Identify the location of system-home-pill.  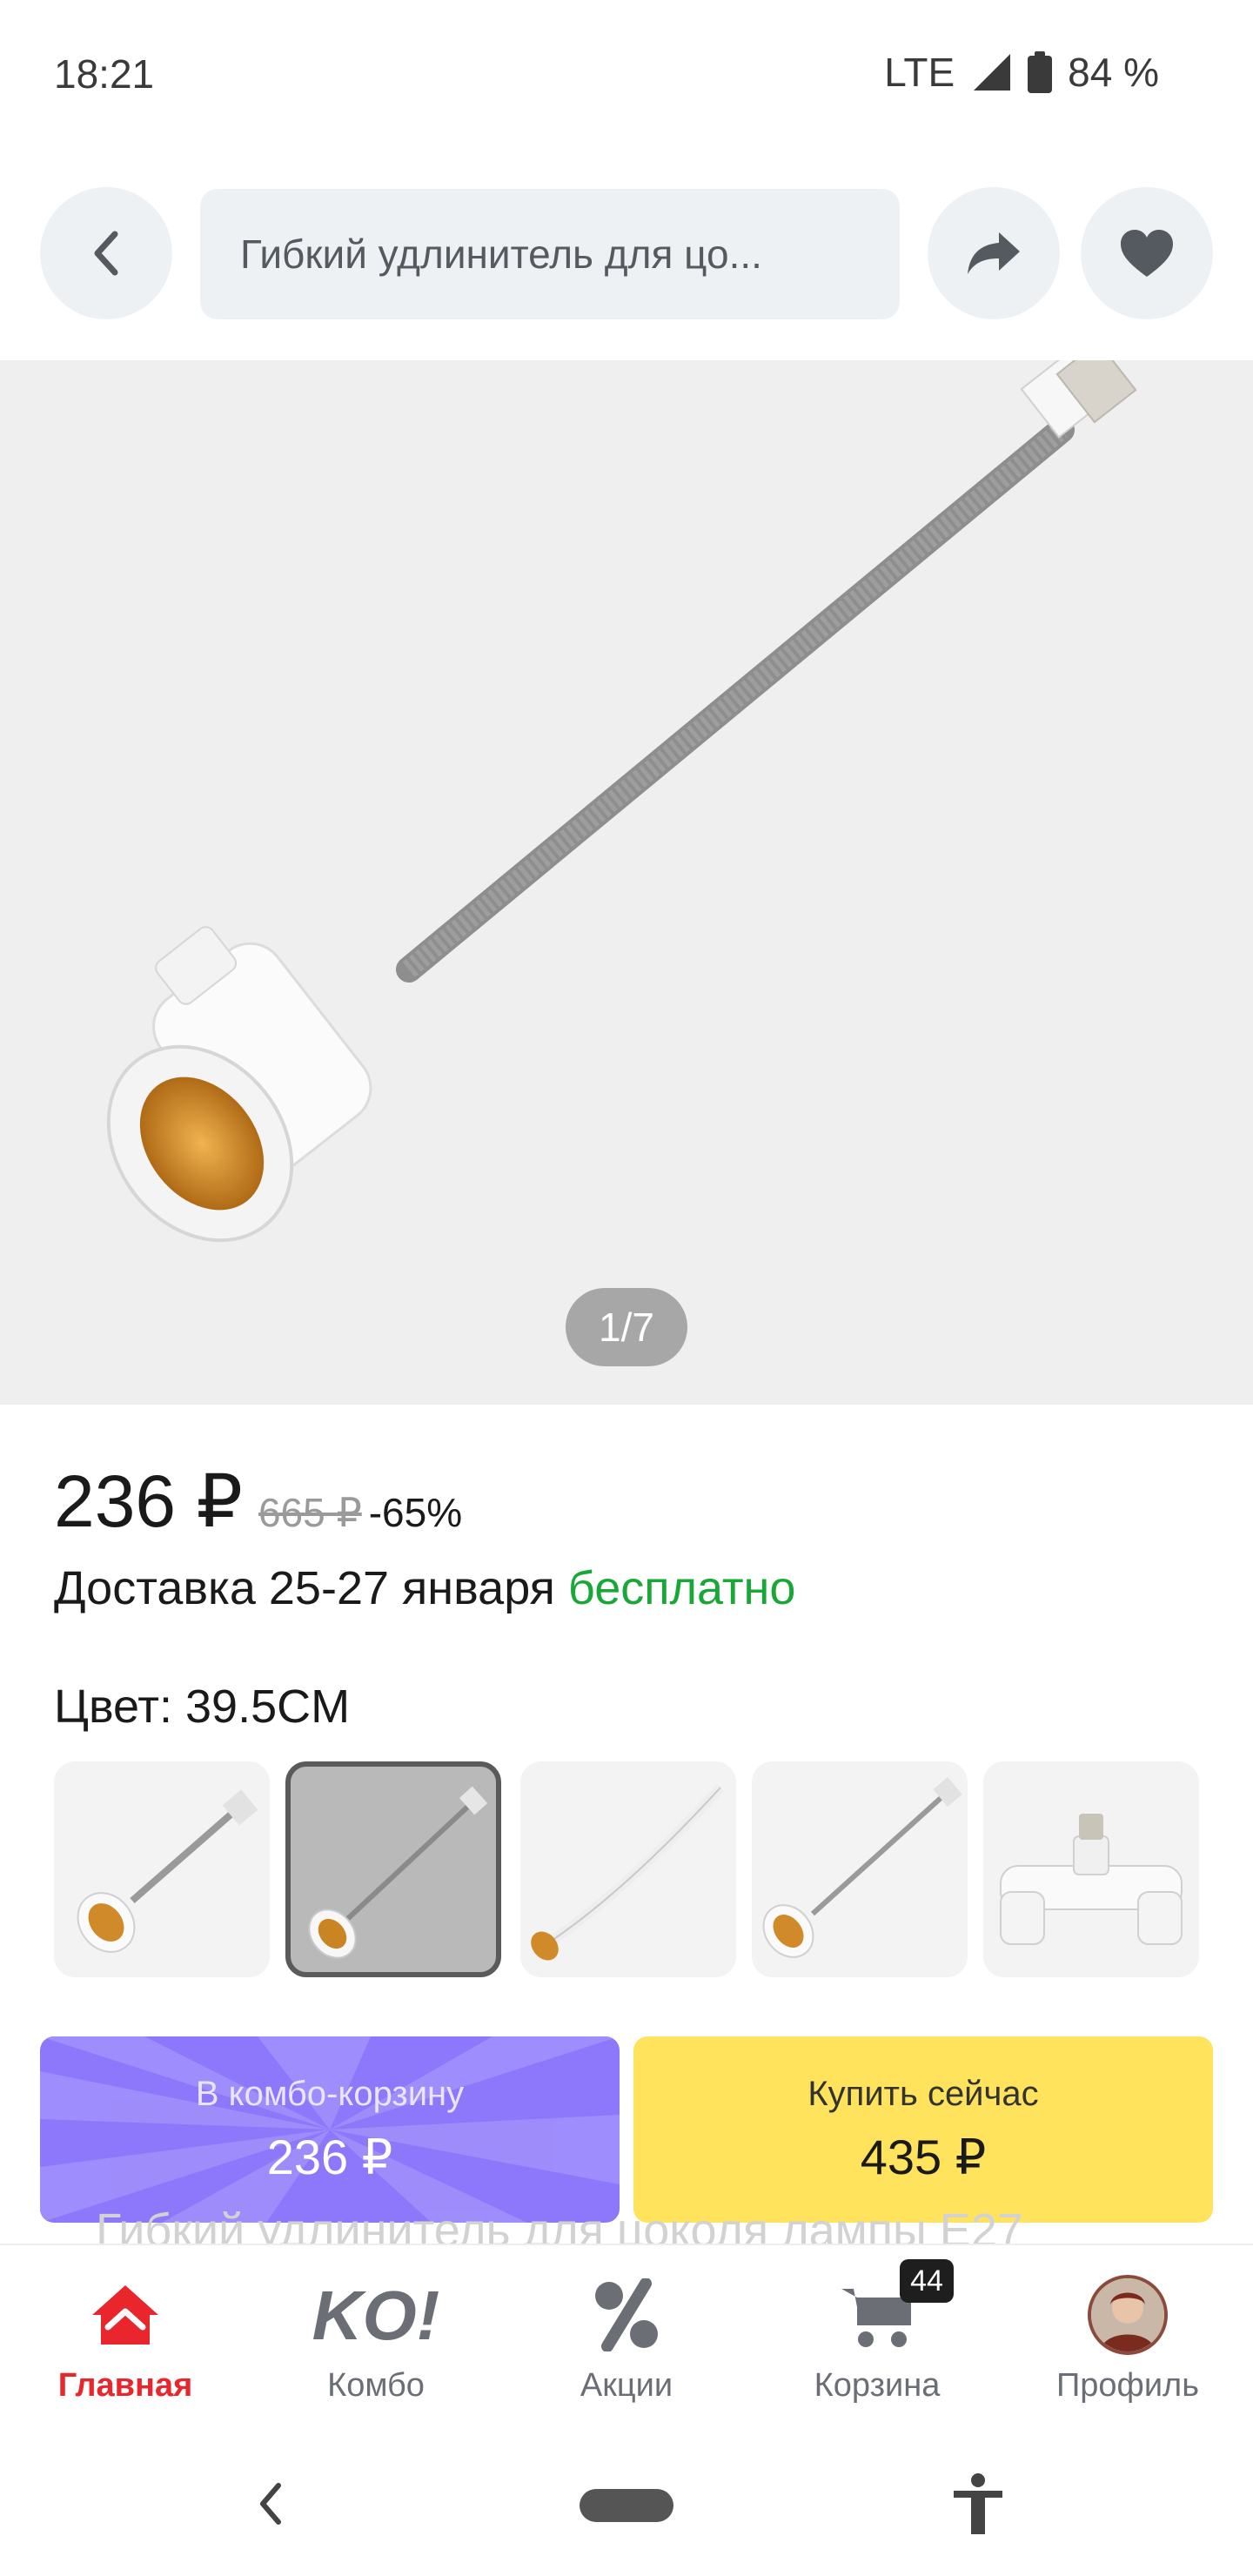
(626, 2505).